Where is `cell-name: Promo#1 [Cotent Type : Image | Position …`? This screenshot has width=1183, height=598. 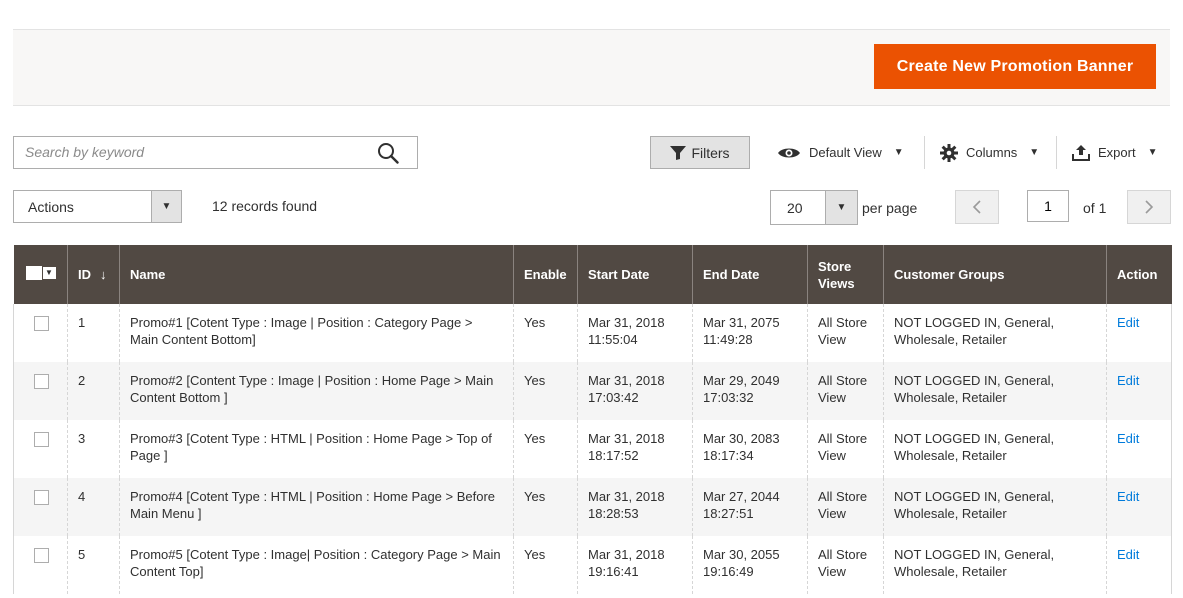
cell-name: Promo#1 [Cotent Type : Image | Position … is located at coordinates (316, 333).